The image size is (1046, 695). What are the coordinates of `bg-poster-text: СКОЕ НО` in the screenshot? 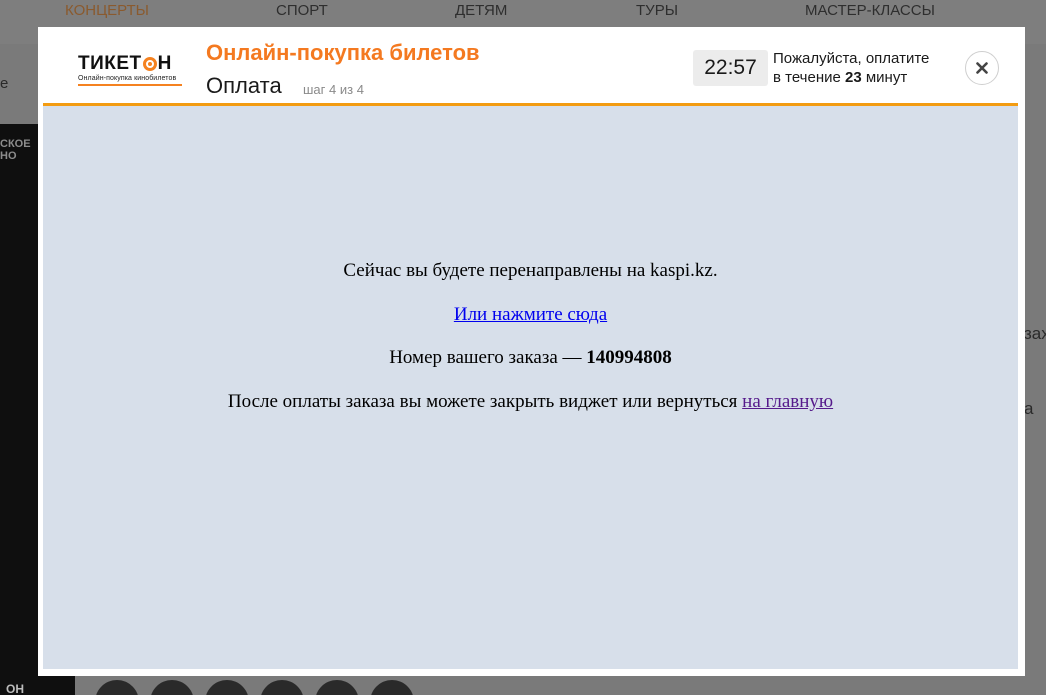 It's located at (15, 150).